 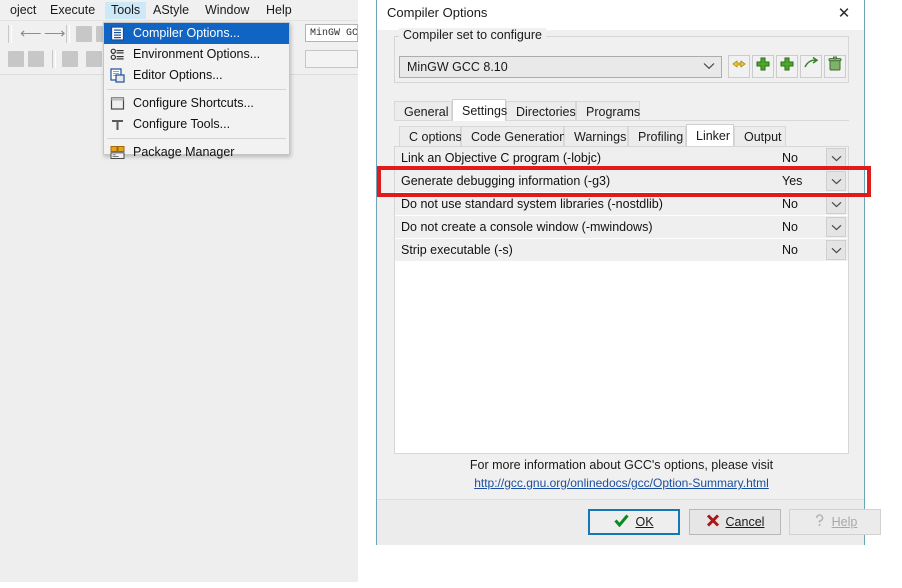 I want to click on menu-help: Help, so click(x=279, y=10).